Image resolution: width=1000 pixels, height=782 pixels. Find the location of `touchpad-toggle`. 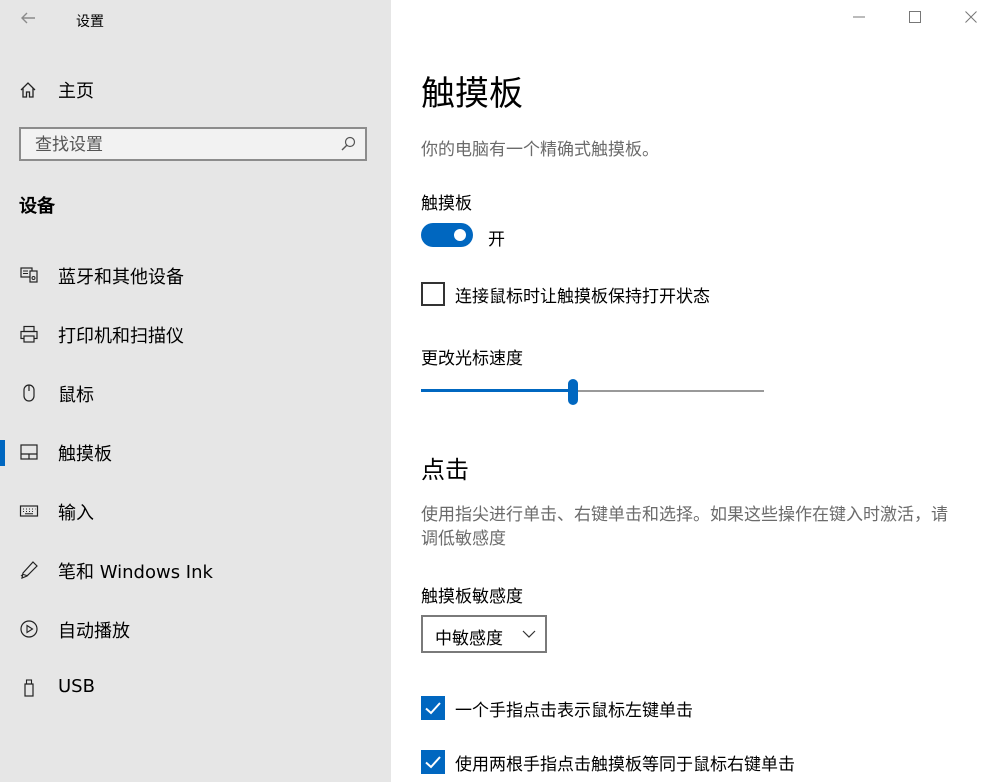

touchpad-toggle is located at coordinates (447, 235).